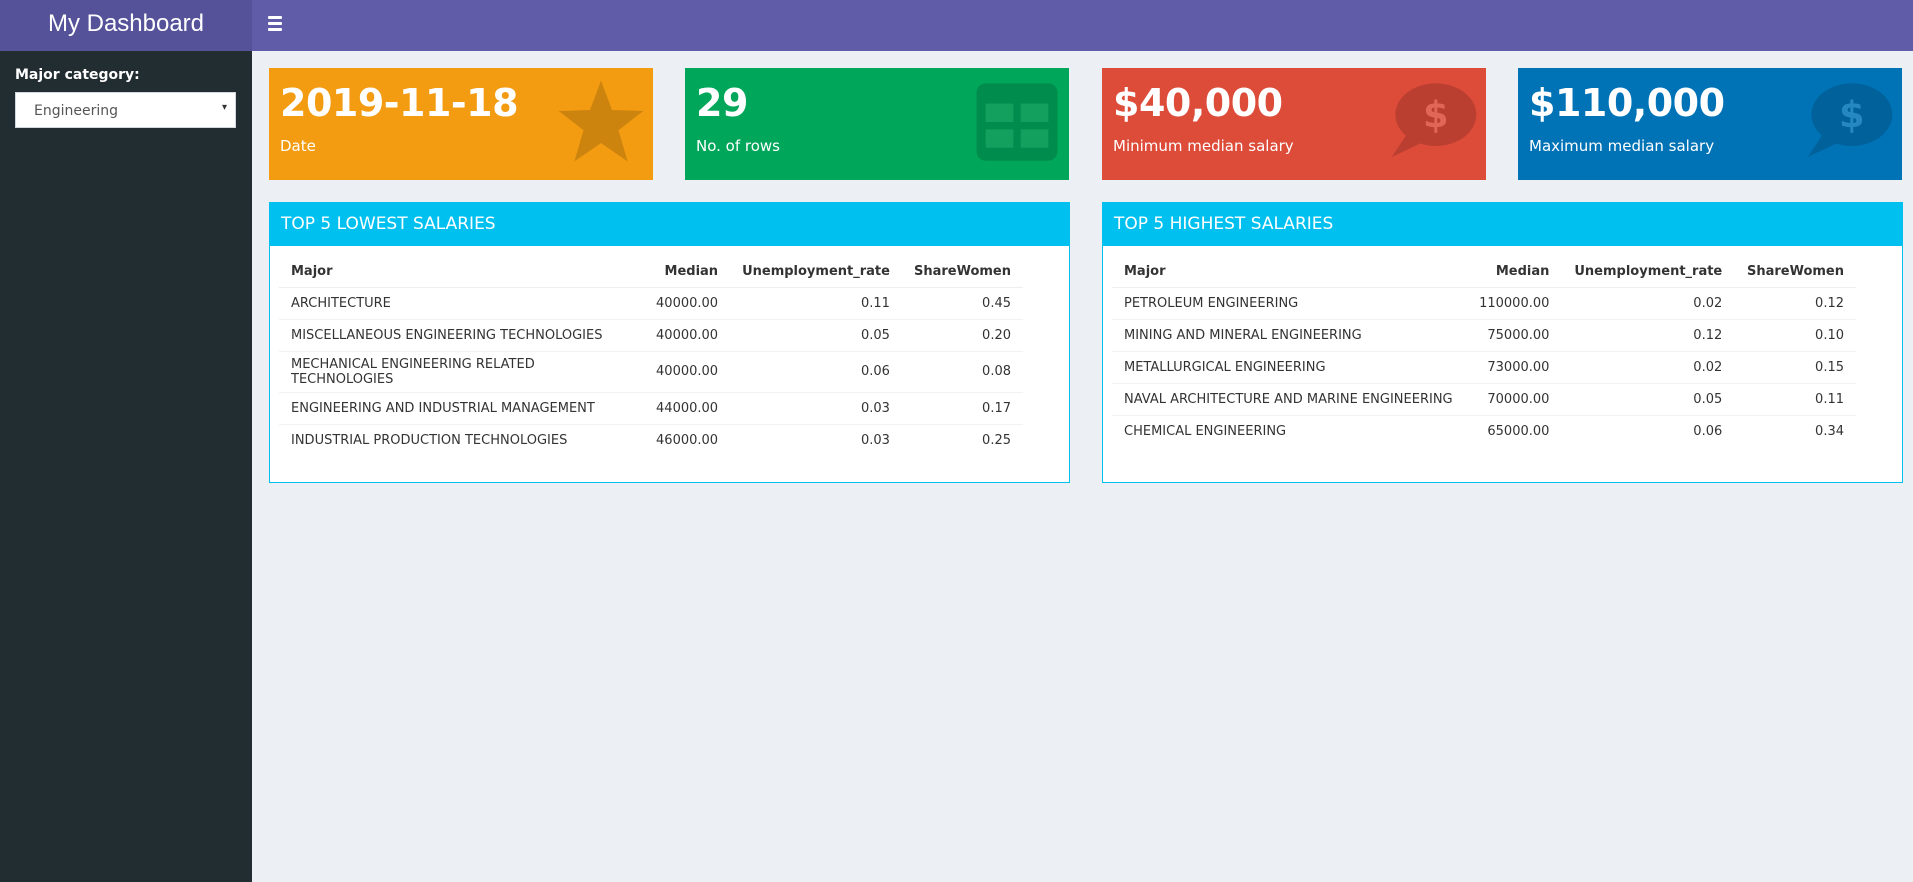 Image resolution: width=1913 pixels, height=882 pixels. What do you see at coordinates (1514, 302) in the screenshot?
I see `cell-median: 110000.00` at bounding box center [1514, 302].